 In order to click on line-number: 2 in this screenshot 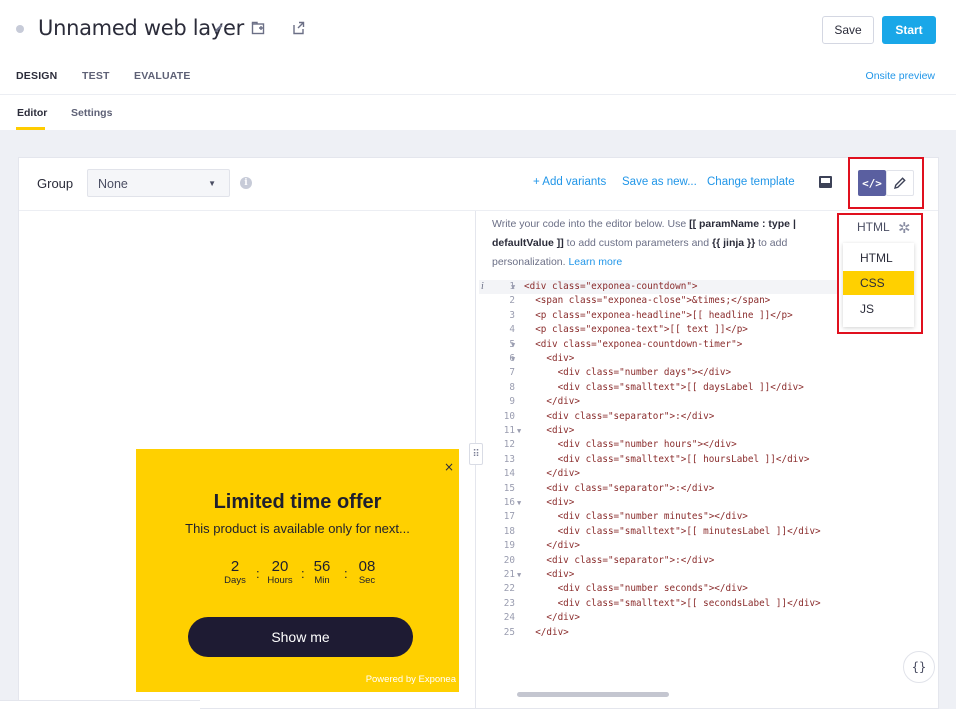, I will do `click(512, 301)`.